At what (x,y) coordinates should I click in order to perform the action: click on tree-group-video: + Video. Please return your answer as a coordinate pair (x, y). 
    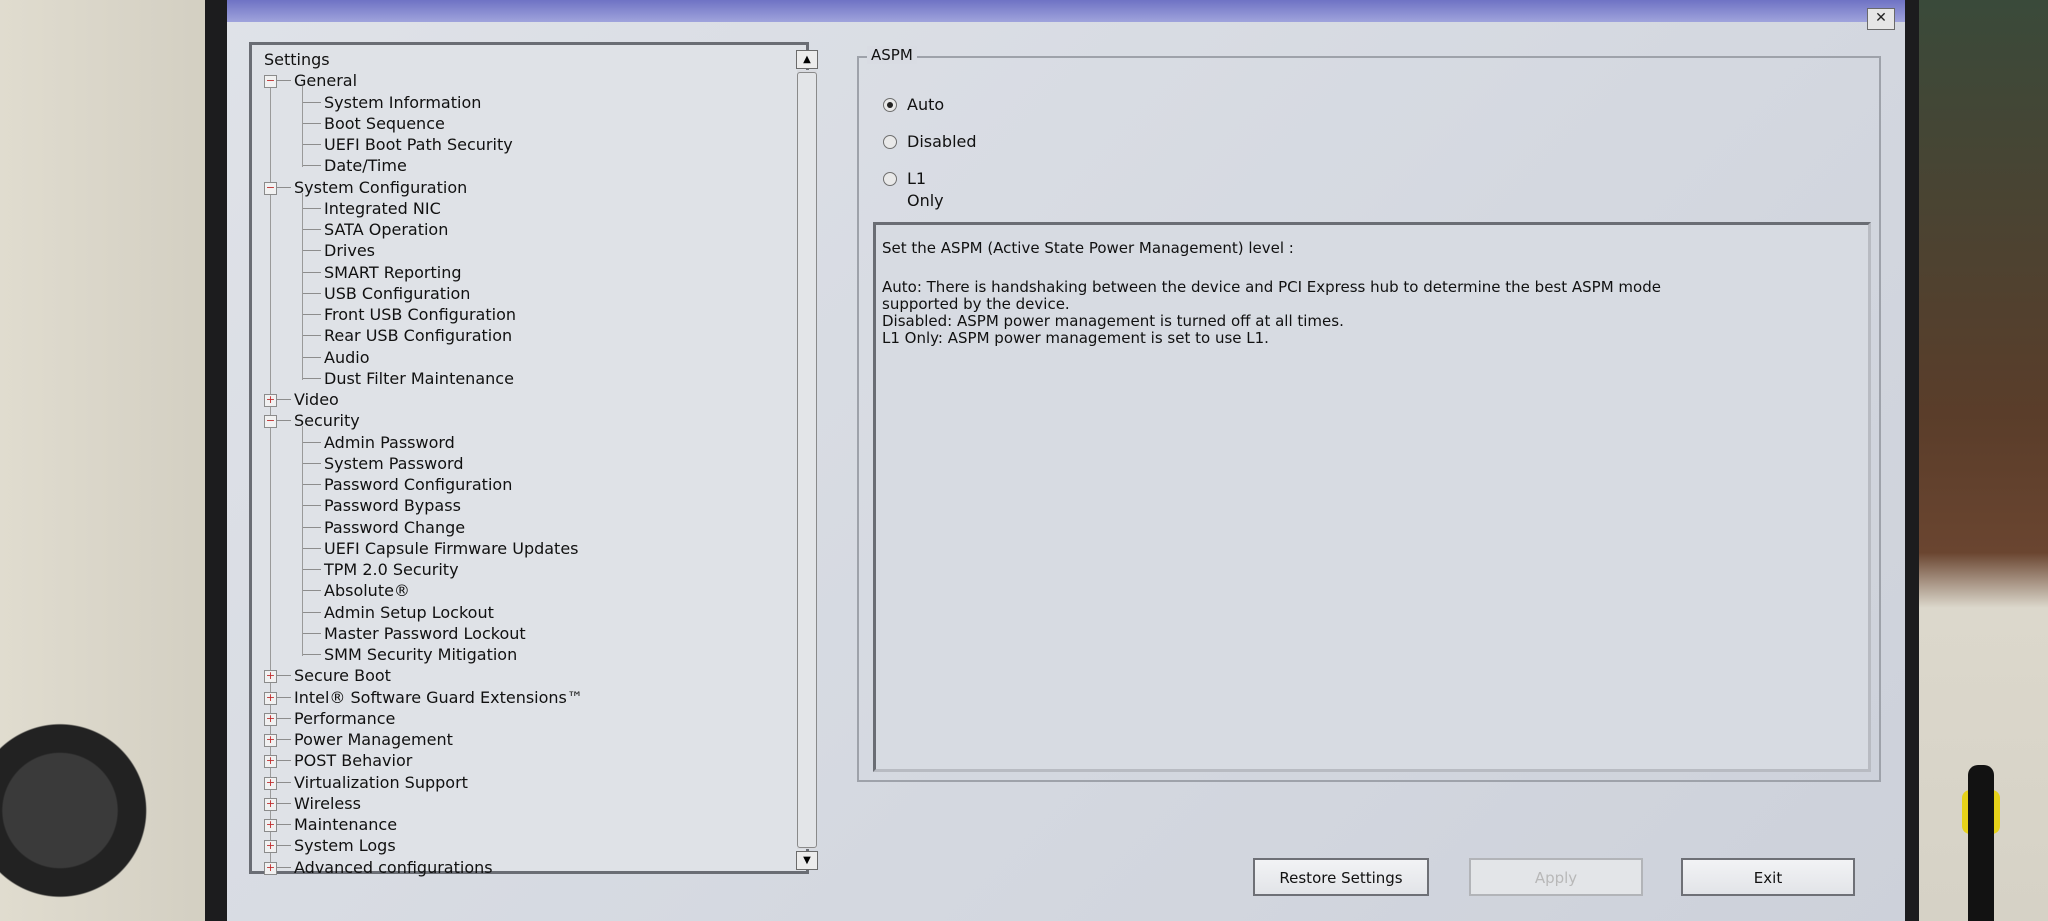
    Looking at the image, I should click on (514, 399).